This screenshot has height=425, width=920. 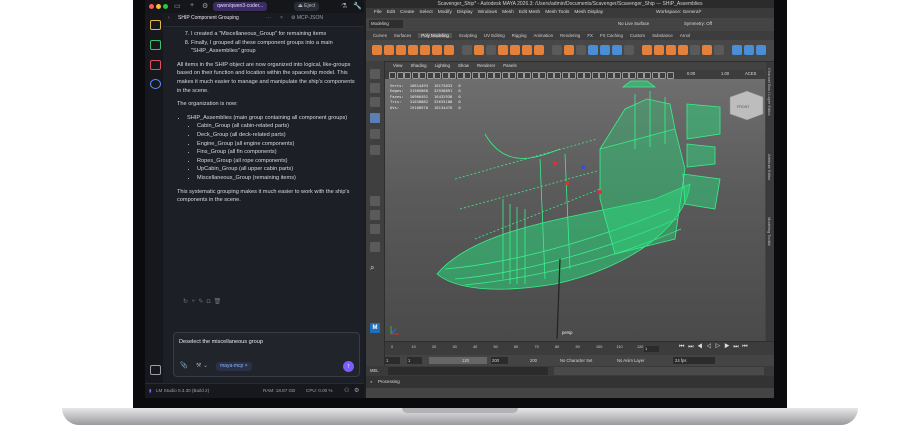 I want to click on download-icon, so click(x=155, y=370).